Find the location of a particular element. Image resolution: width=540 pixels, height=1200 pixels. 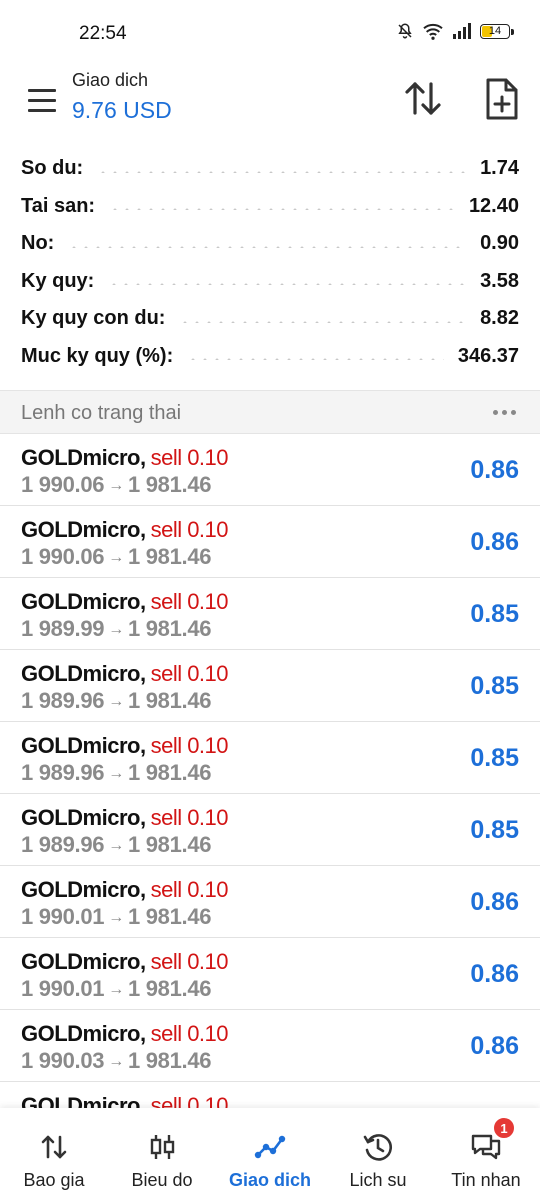

nav-item-messages: Tin nhan 1 is located at coordinates (486, 1154).